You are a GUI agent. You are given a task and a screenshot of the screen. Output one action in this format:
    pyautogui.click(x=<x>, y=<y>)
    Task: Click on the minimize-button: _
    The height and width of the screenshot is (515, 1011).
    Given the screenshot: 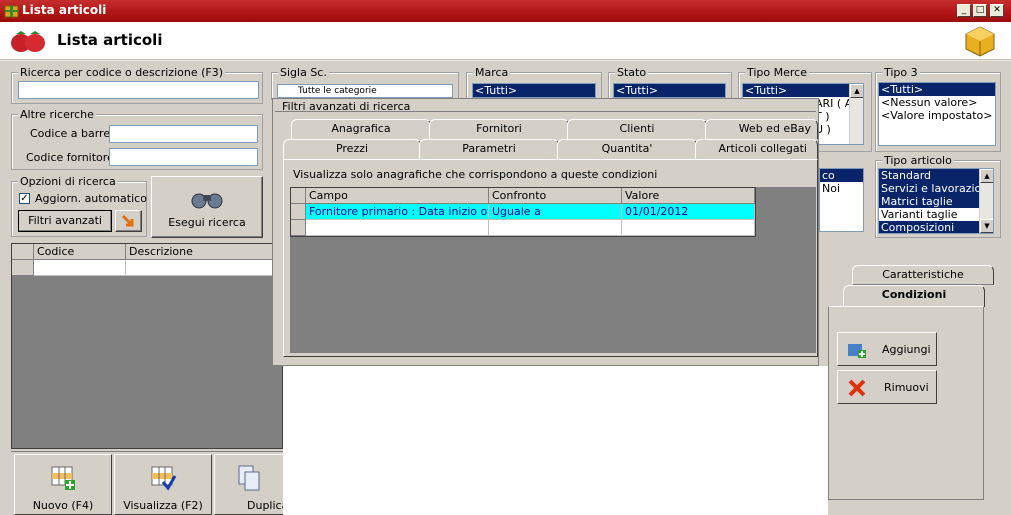 What is the action you would take?
    pyautogui.click(x=964, y=10)
    